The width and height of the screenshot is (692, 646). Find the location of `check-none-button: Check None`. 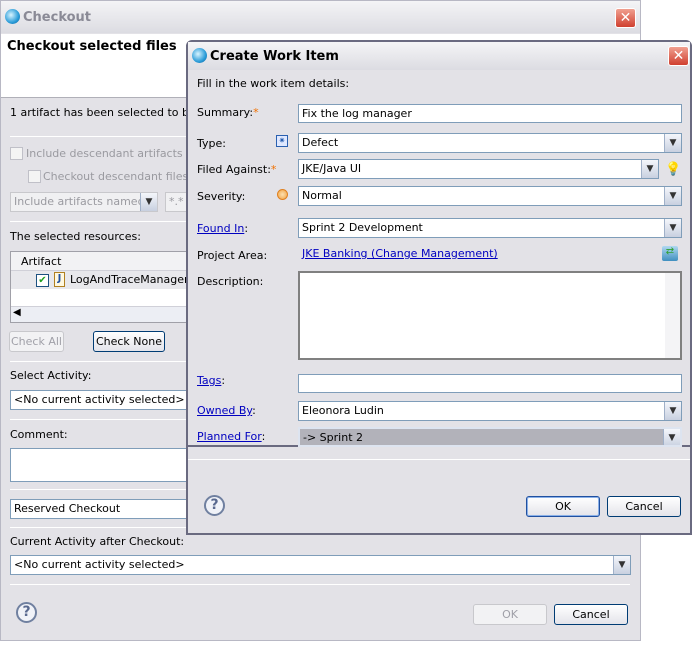

check-none-button: Check None is located at coordinates (129, 341).